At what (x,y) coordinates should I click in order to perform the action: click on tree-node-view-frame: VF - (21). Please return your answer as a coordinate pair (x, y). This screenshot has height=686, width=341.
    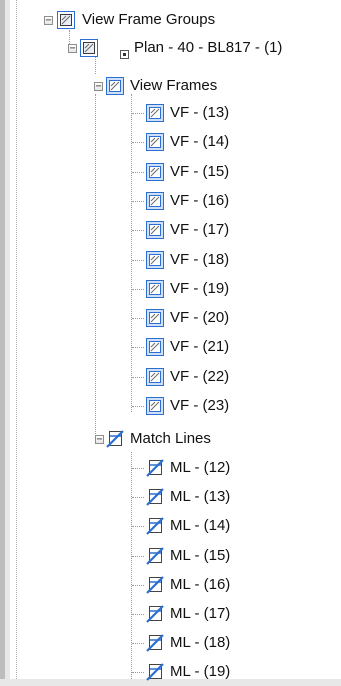
    Looking at the image, I should click on (199, 347).